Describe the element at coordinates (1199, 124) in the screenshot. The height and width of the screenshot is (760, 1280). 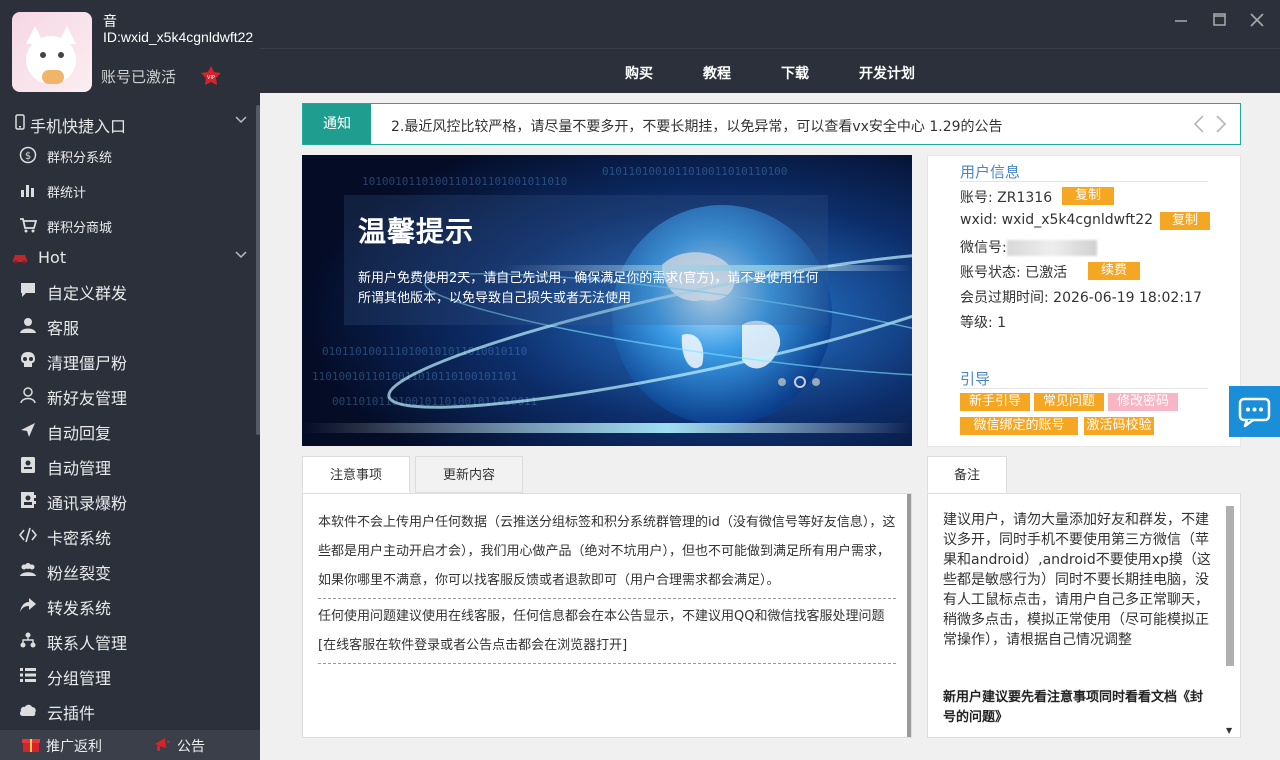
I see `chevron-left-icon` at that location.